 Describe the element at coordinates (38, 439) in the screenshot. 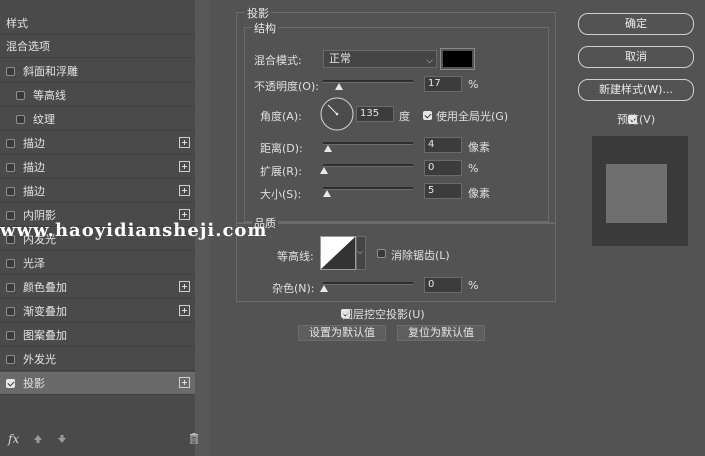

I see `move-up-icon` at that location.